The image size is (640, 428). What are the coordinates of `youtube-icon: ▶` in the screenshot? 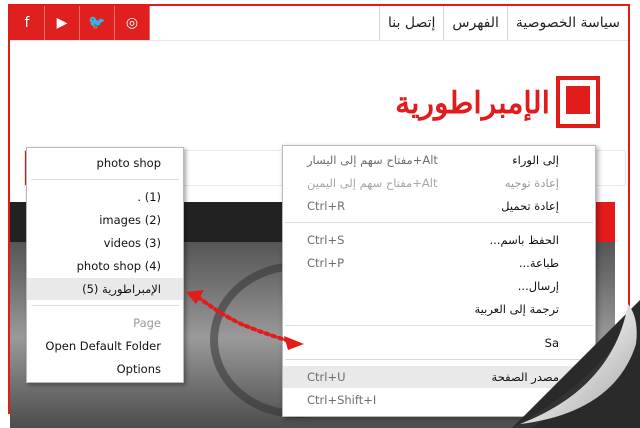 It's located at (62, 23).